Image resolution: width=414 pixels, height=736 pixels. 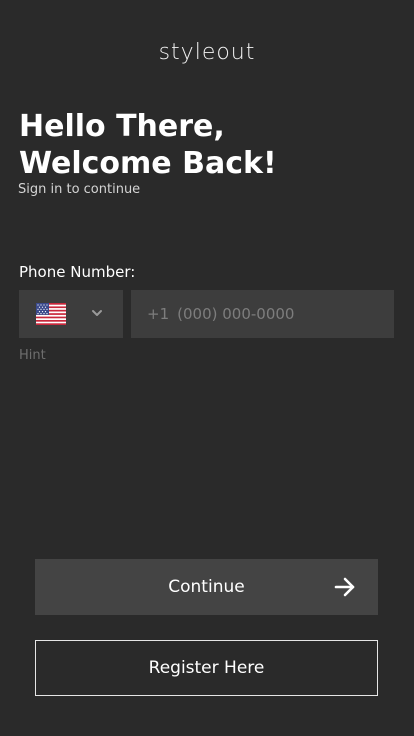 I want to click on register-button: Register Here, so click(x=206, y=668).